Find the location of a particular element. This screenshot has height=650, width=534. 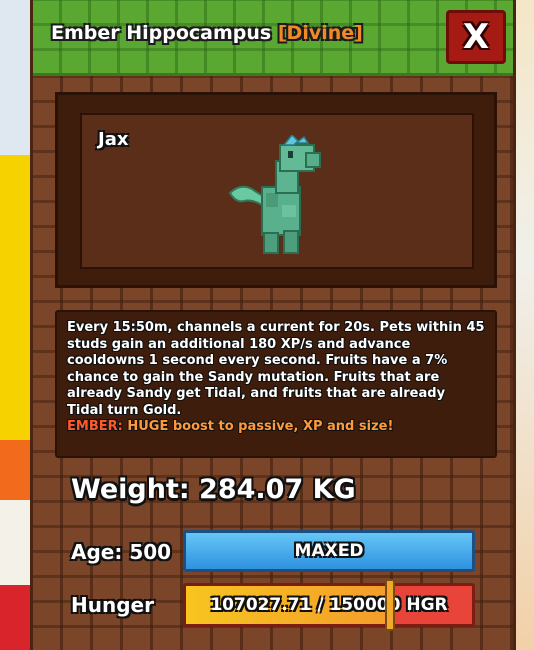

hunger-bar-text: 107027.71 / 150000 HGR is located at coordinates (329, 605).